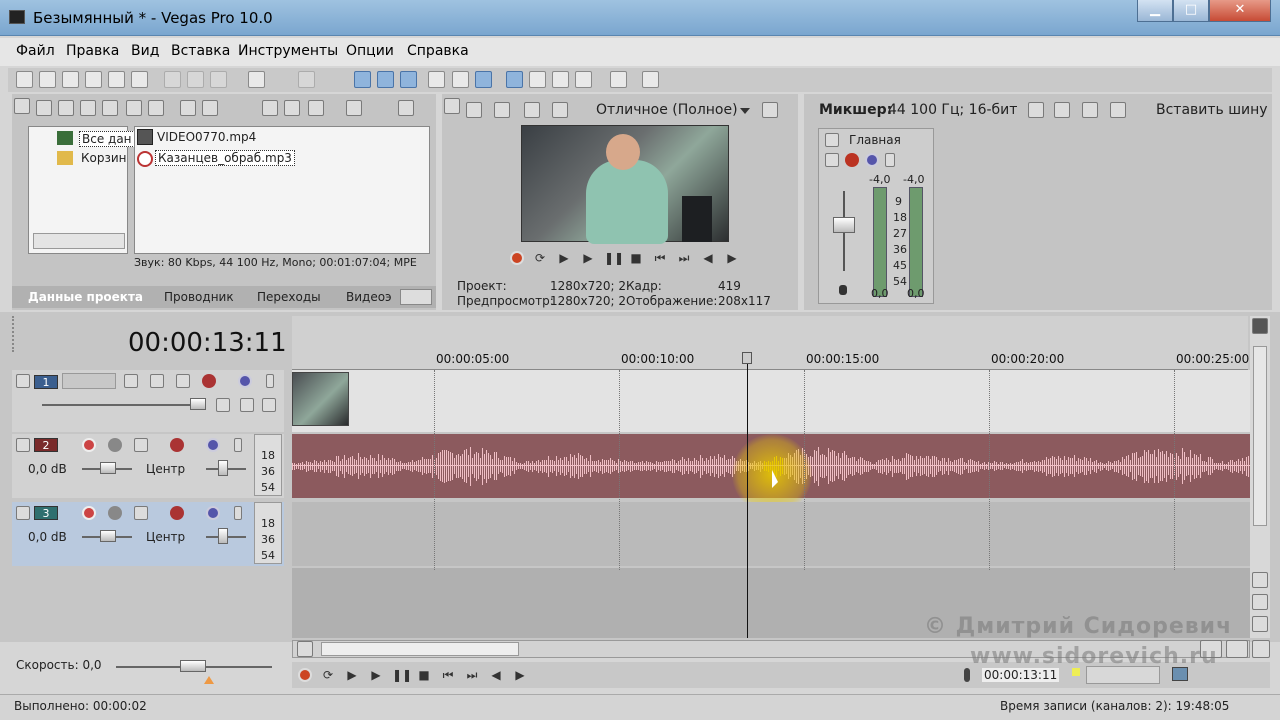 This screenshot has width=1280, height=720. I want to click on gear-icon, so click(852, 160).